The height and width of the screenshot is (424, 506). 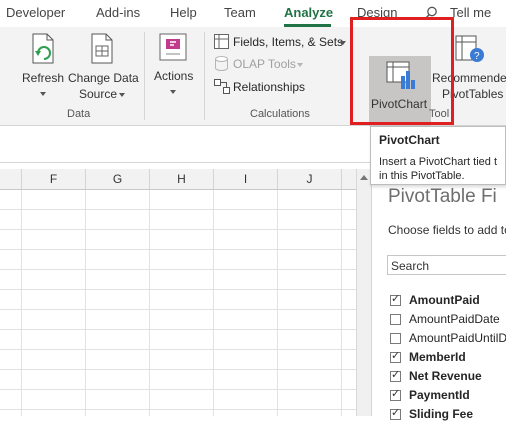 I want to click on tab-analyze: Analyze, so click(x=308, y=12).